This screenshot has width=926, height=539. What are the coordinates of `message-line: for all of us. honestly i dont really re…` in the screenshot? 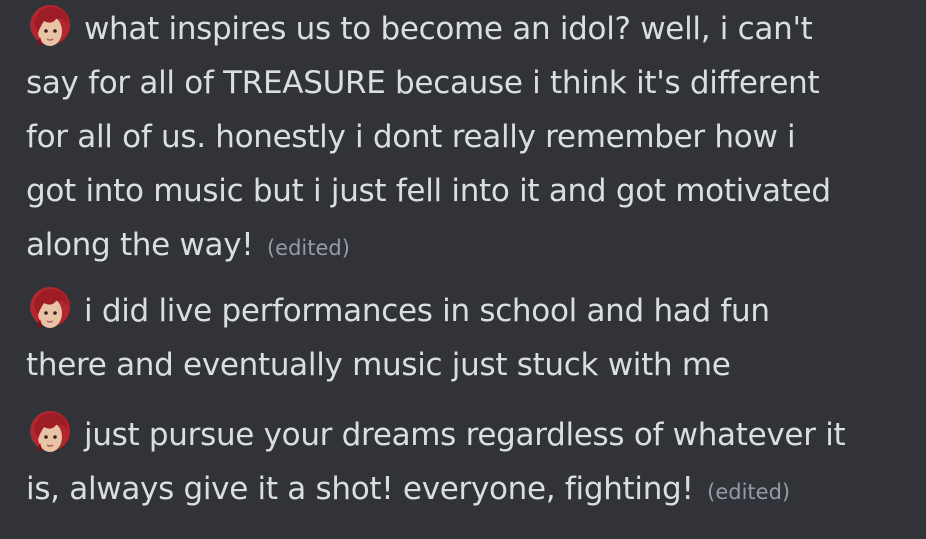 It's located at (411, 137).